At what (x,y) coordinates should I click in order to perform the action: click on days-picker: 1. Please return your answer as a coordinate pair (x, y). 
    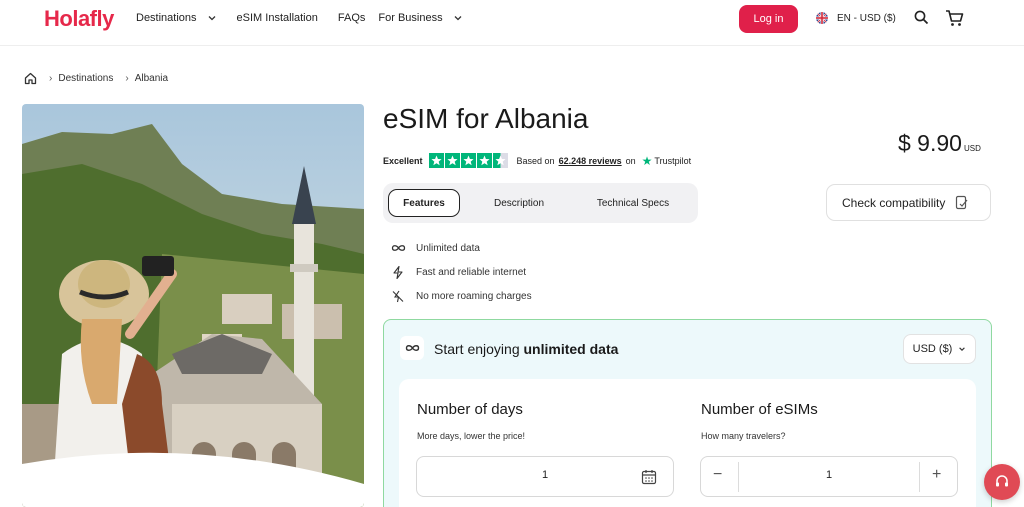
    Looking at the image, I should click on (545, 476).